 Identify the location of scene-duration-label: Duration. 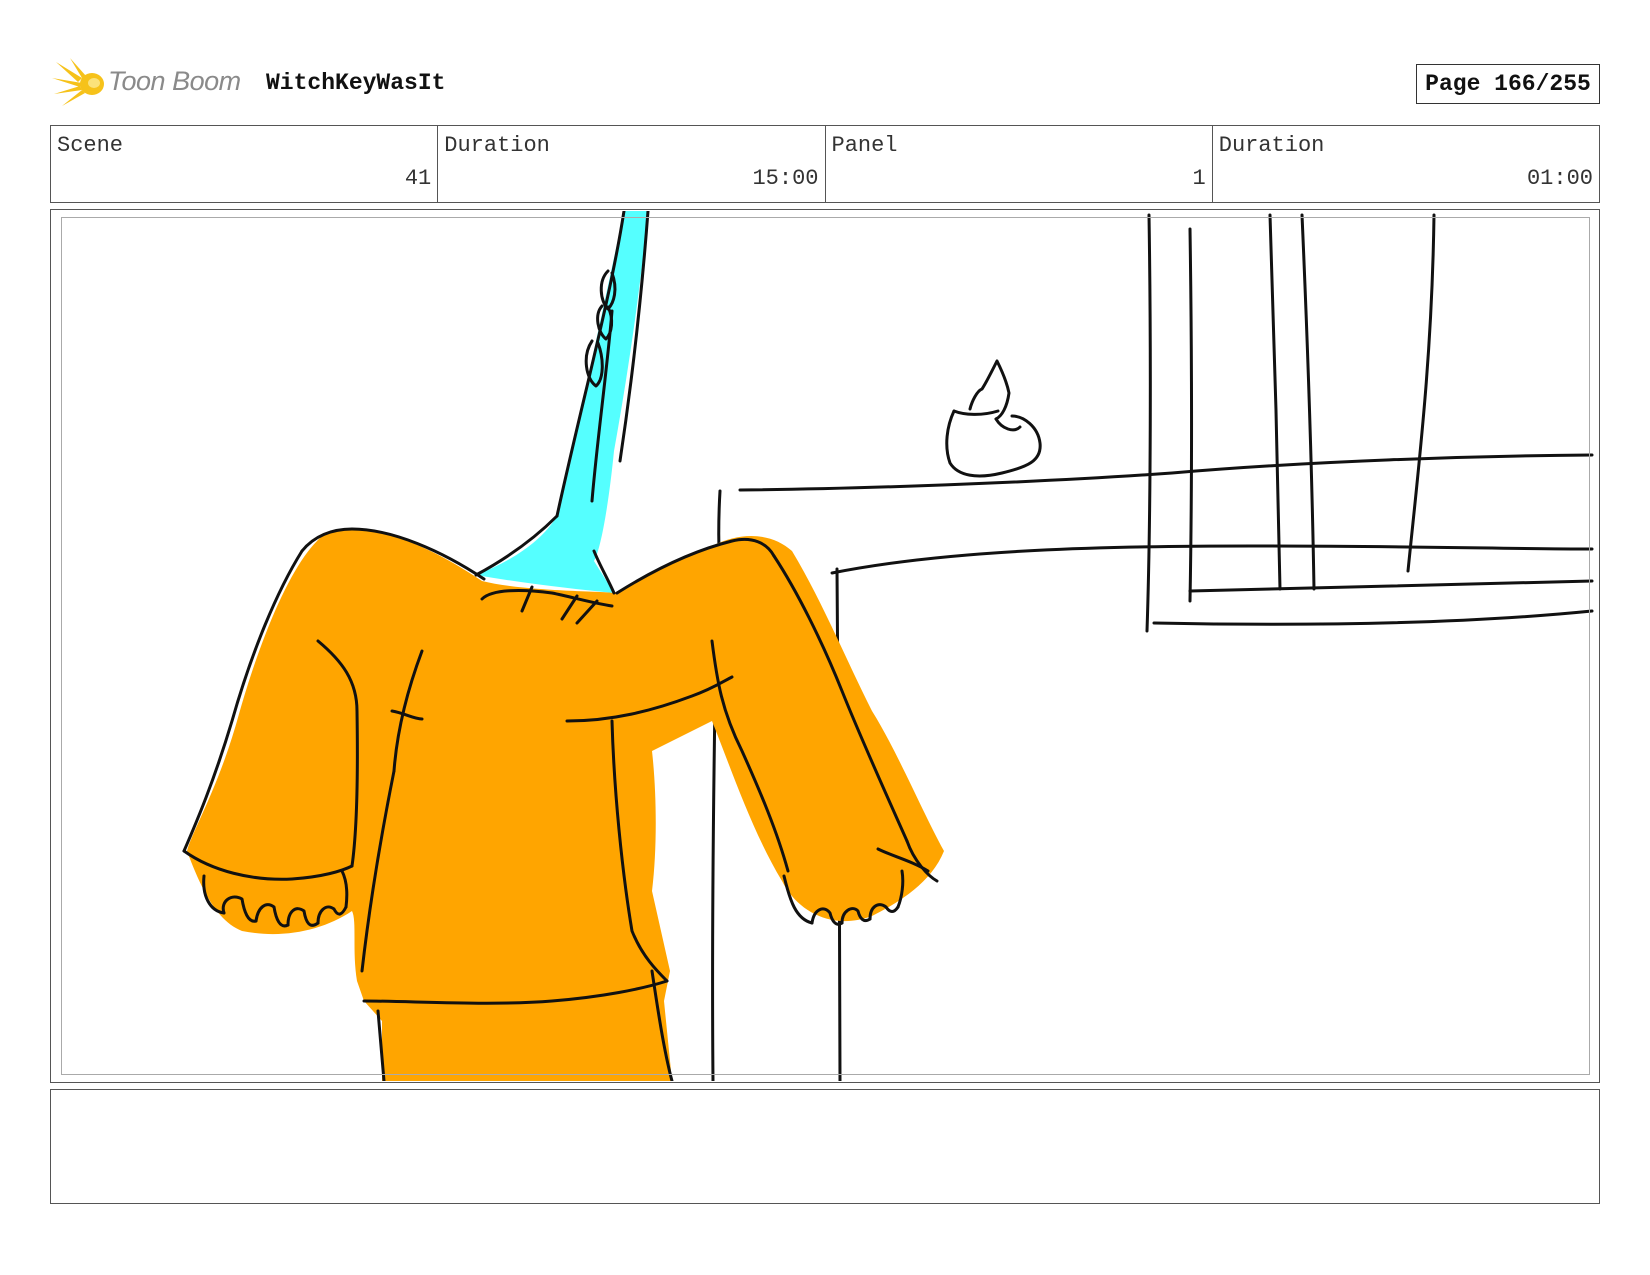
(497, 145).